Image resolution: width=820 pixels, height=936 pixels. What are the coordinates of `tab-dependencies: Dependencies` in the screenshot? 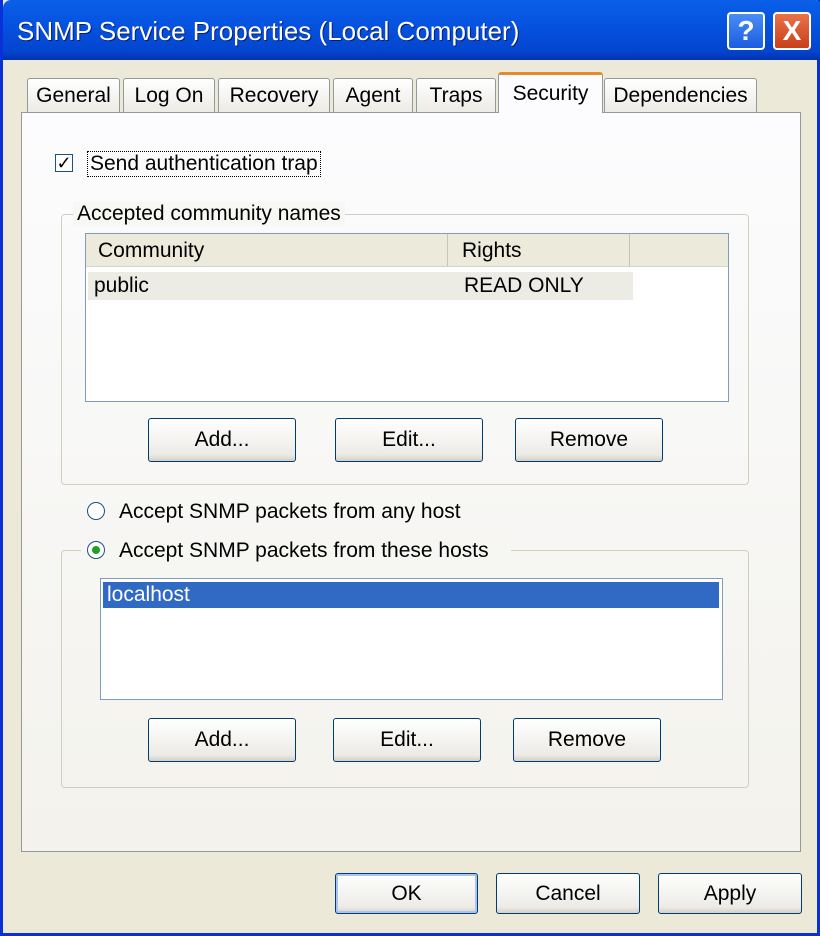 It's located at (680, 95).